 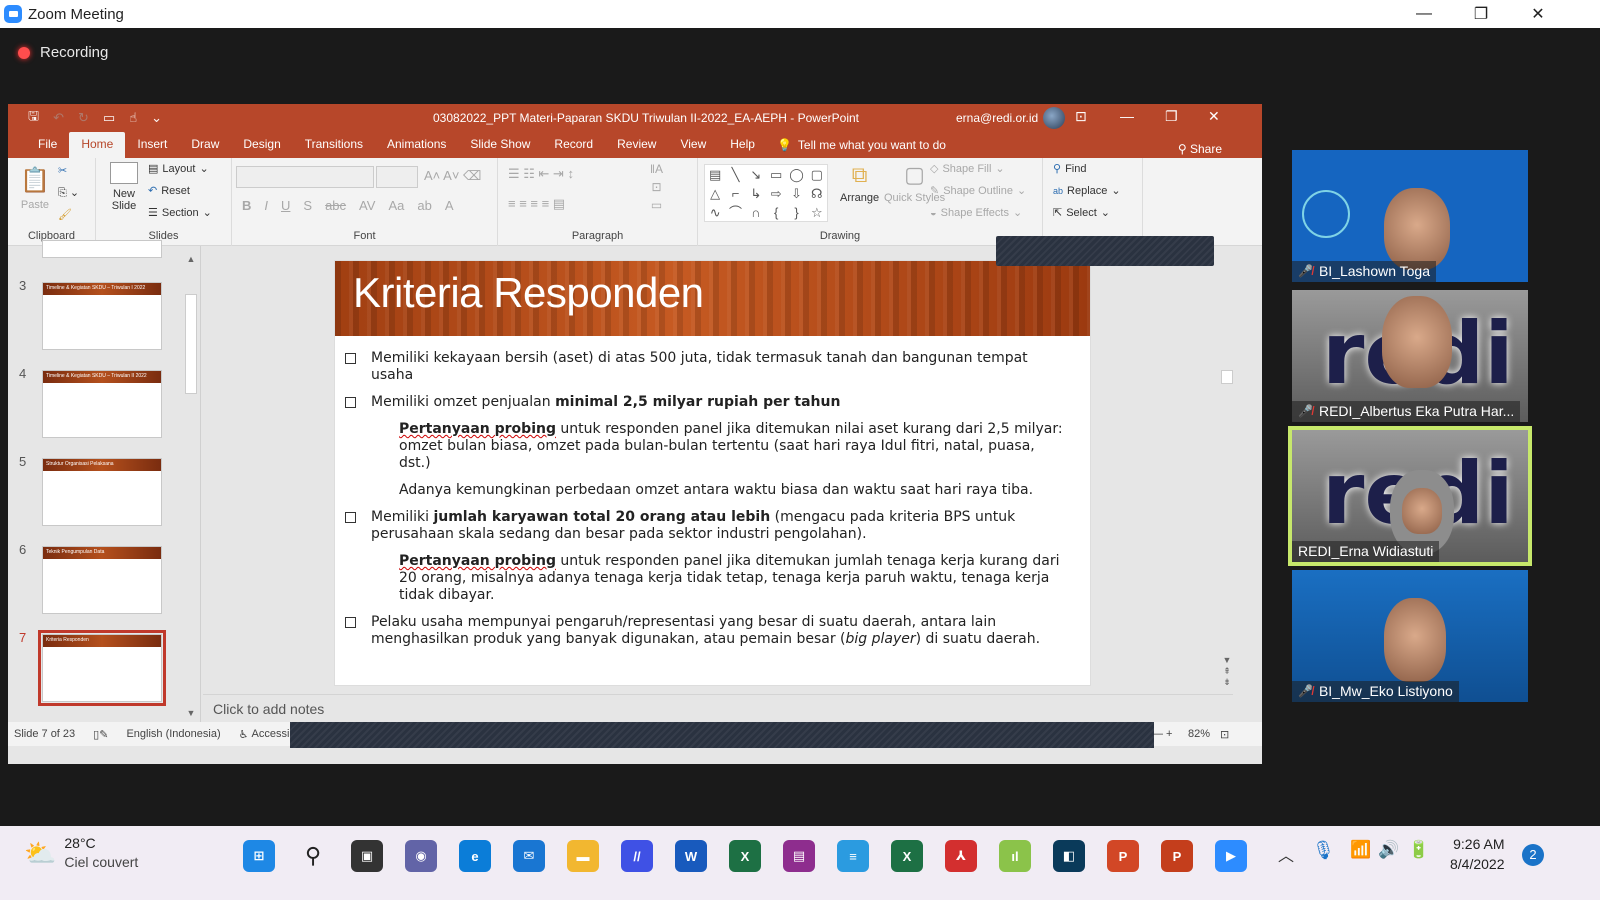 I want to click on notes-icon: ▯✎, so click(x=100, y=734).